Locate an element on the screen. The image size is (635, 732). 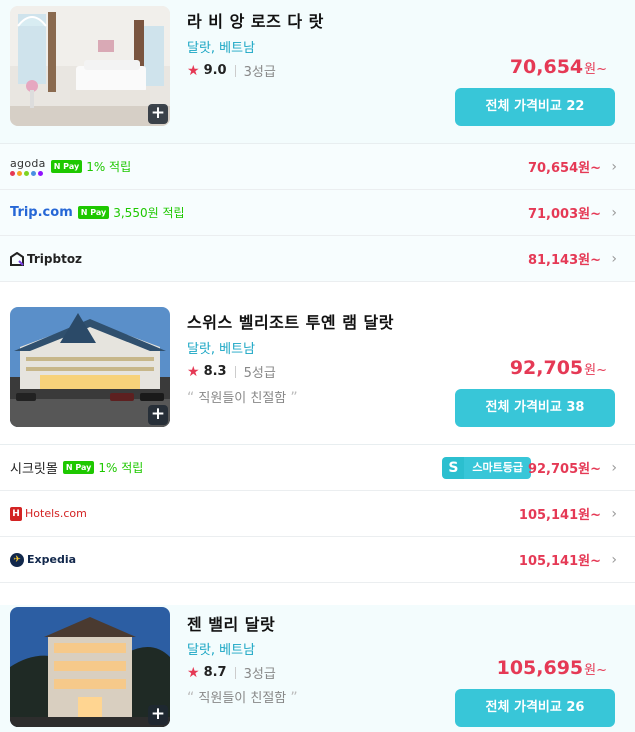
hotel-grade: 5성급 is located at coordinates (259, 373).